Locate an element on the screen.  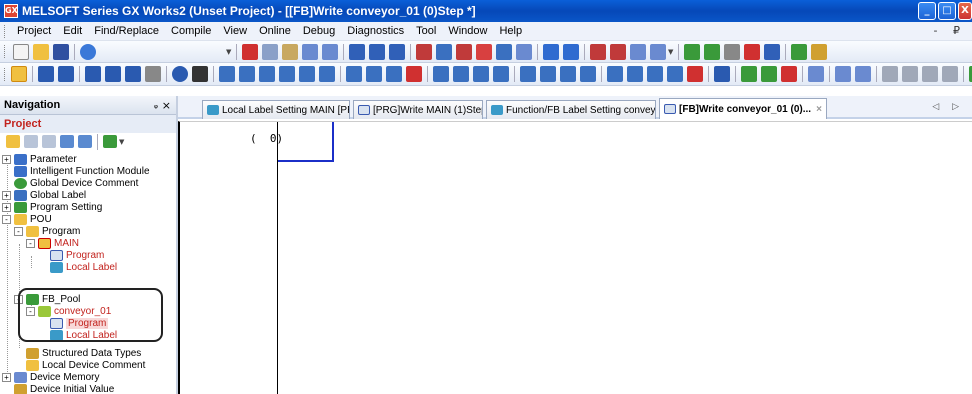
tree-item-global-label: + Global Label is located at coordinates (44, 195).